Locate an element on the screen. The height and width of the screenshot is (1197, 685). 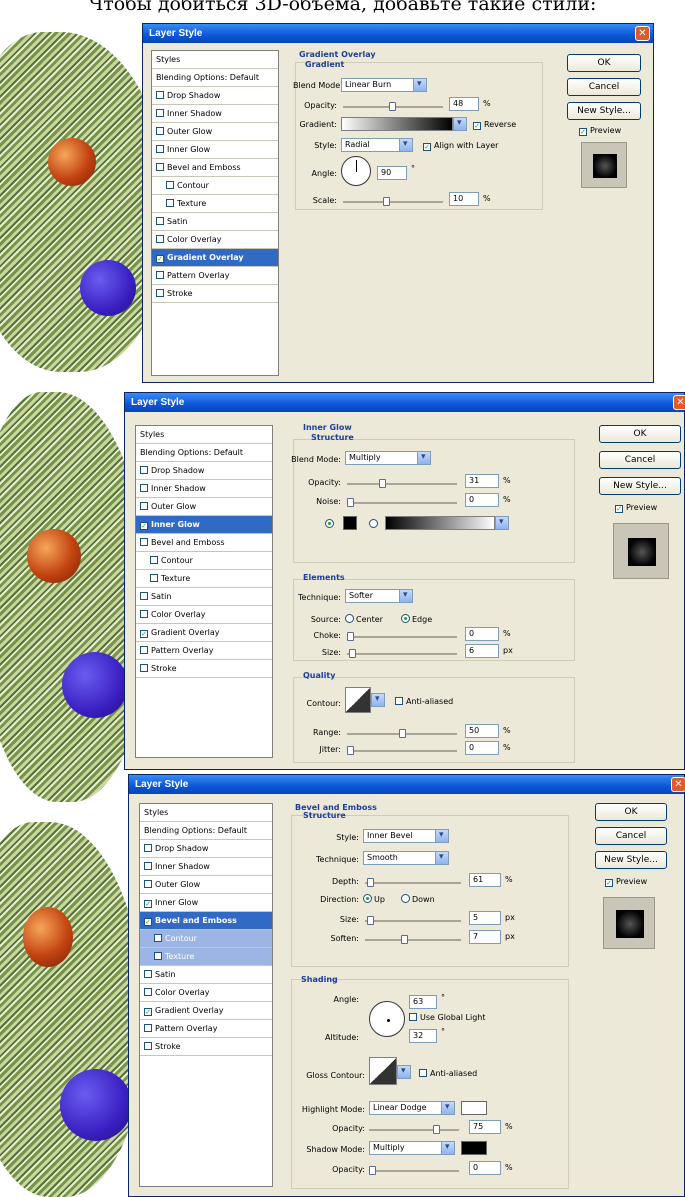
blend-mode-select: Linear Burn is located at coordinates (384, 85).